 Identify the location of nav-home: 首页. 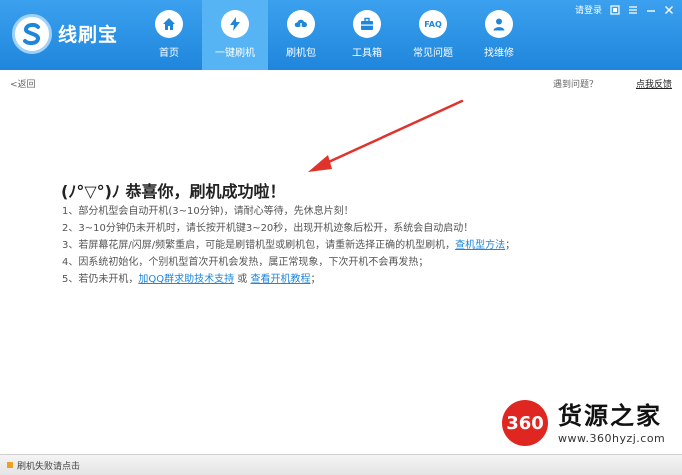
(169, 35).